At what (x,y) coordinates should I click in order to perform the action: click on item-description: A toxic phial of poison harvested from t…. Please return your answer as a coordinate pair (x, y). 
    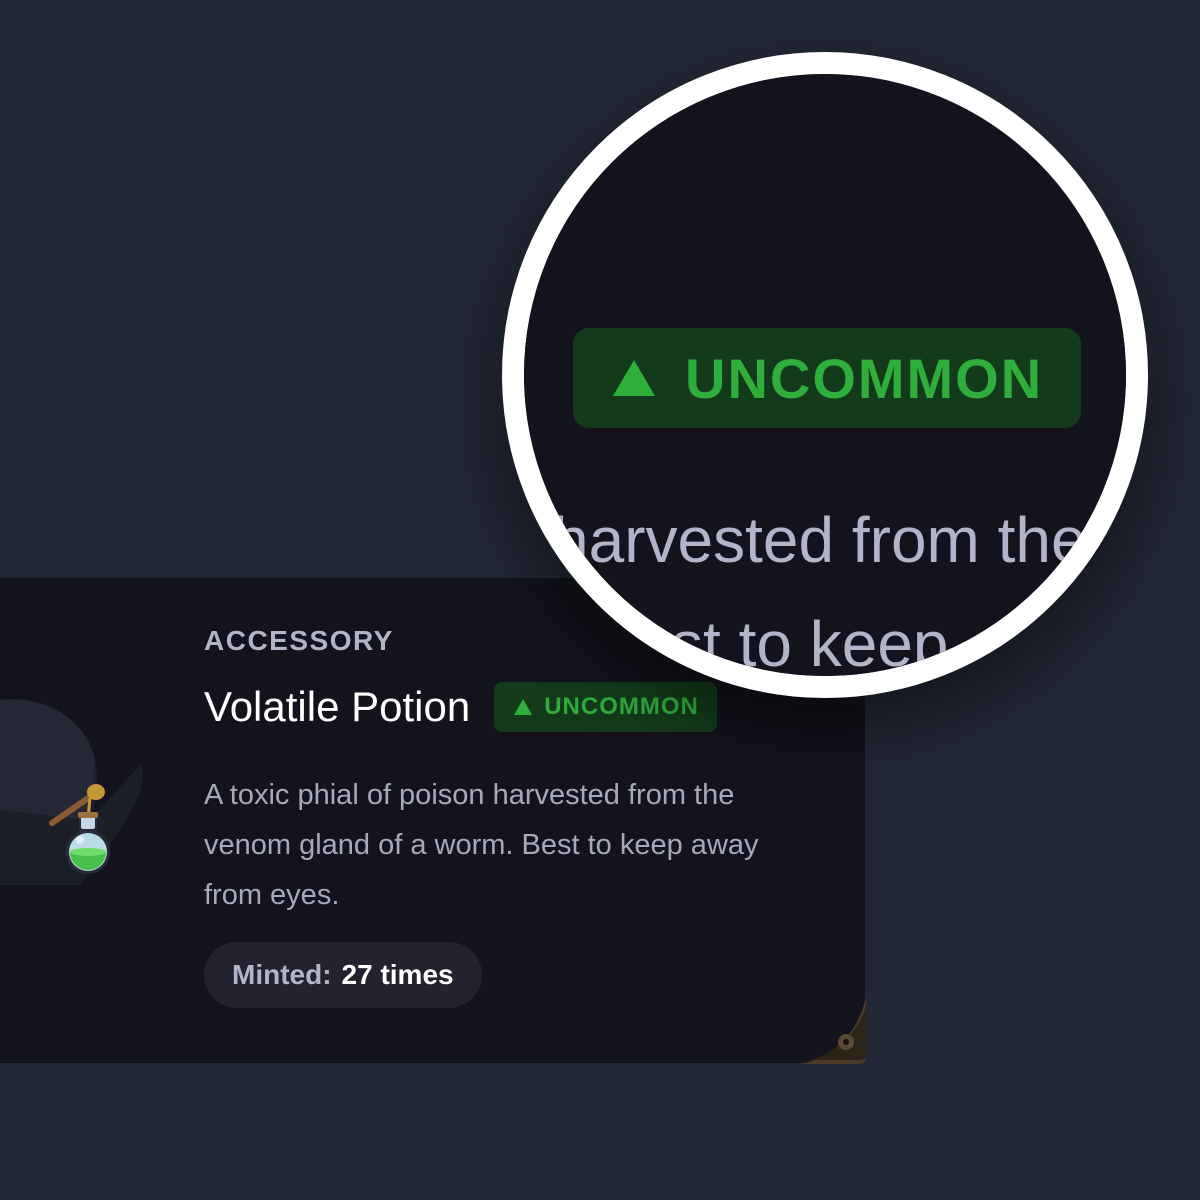
    Looking at the image, I should click on (481, 845).